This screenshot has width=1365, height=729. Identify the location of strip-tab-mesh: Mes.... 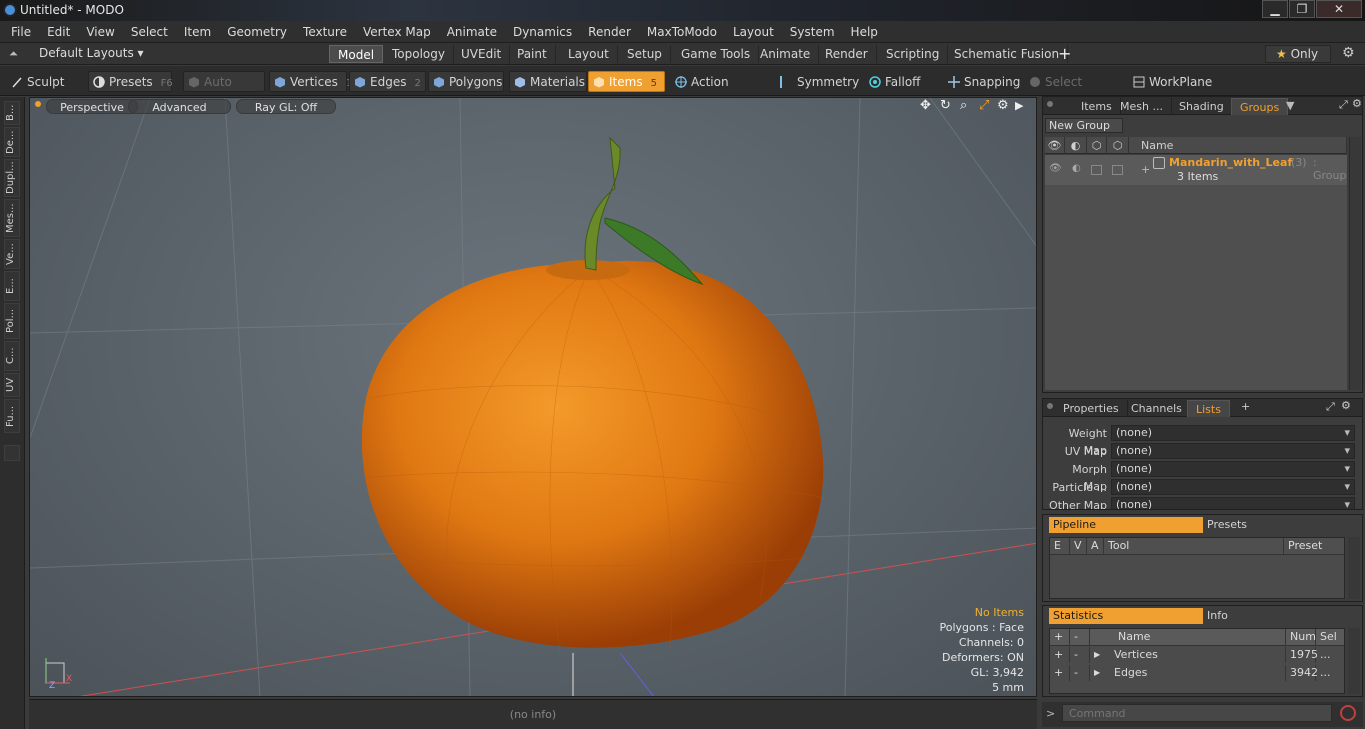
(12, 218).